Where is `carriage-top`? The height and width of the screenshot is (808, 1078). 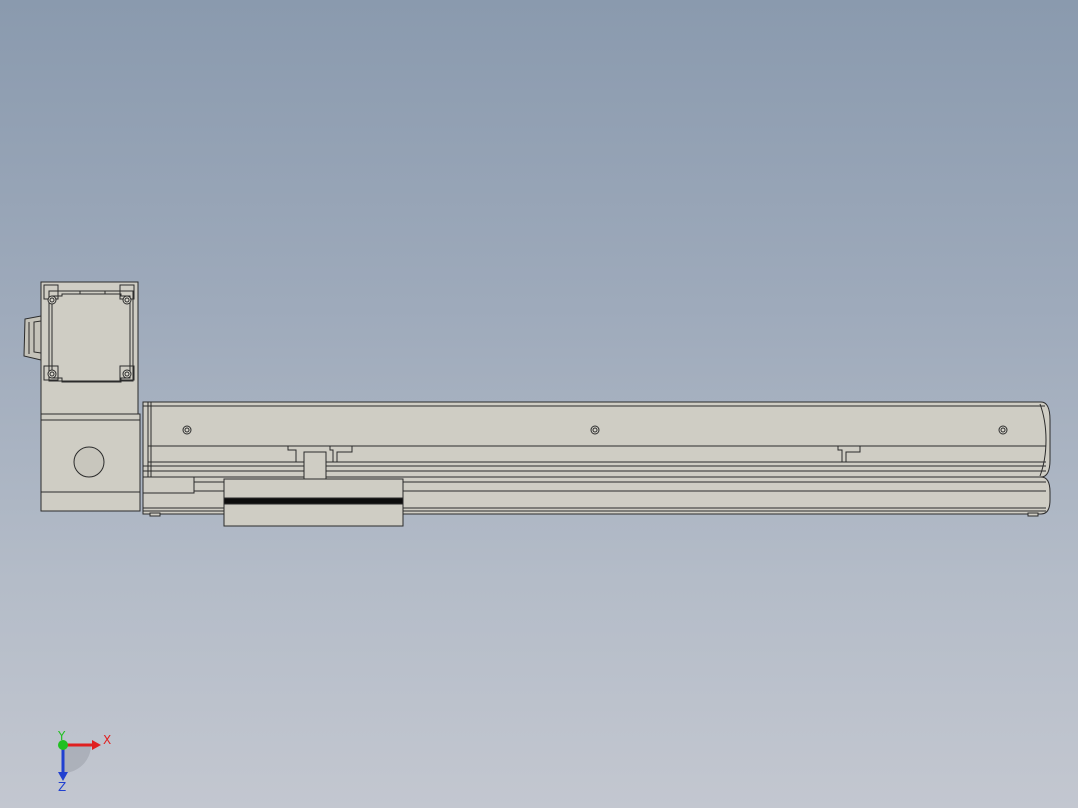 carriage-top is located at coordinates (313, 488).